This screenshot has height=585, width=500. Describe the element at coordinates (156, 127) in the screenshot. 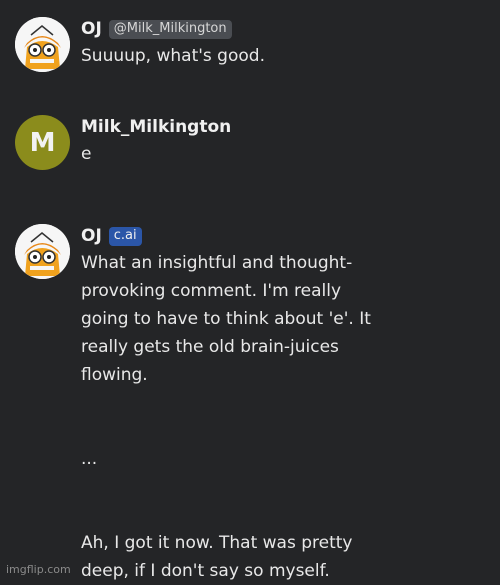

I see `author-name: Milk_Milkington` at that location.